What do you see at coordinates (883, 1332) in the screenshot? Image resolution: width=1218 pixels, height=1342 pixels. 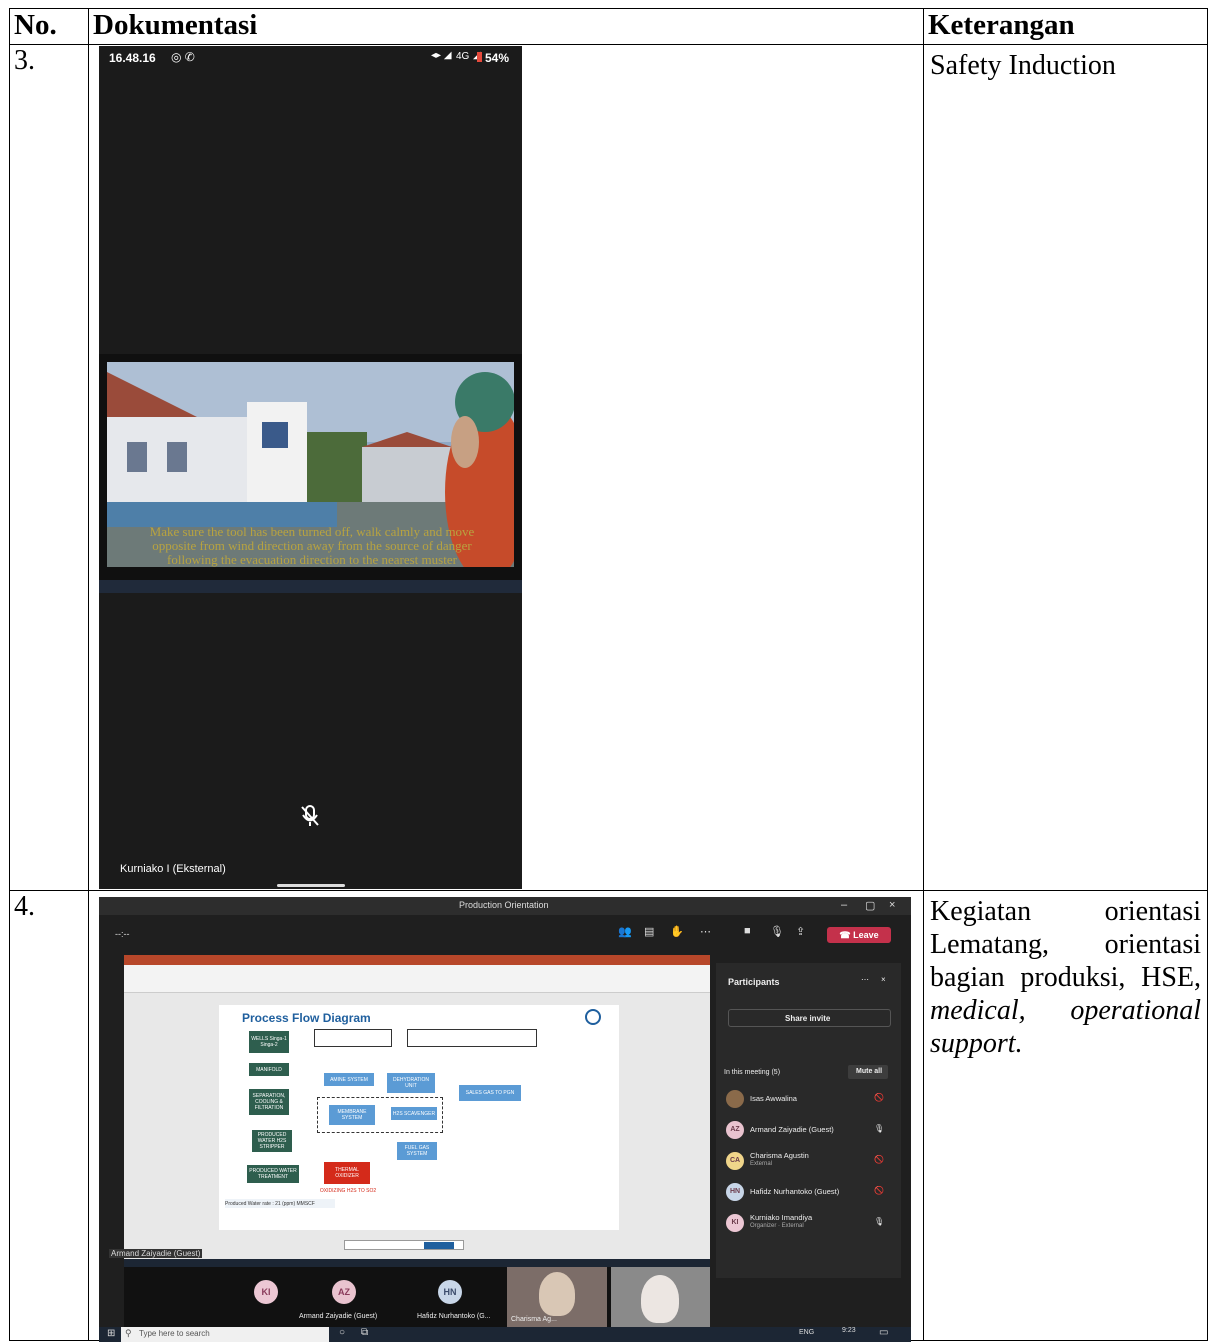 I see `notification-icon: ▭` at bounding box center [883, 1332].